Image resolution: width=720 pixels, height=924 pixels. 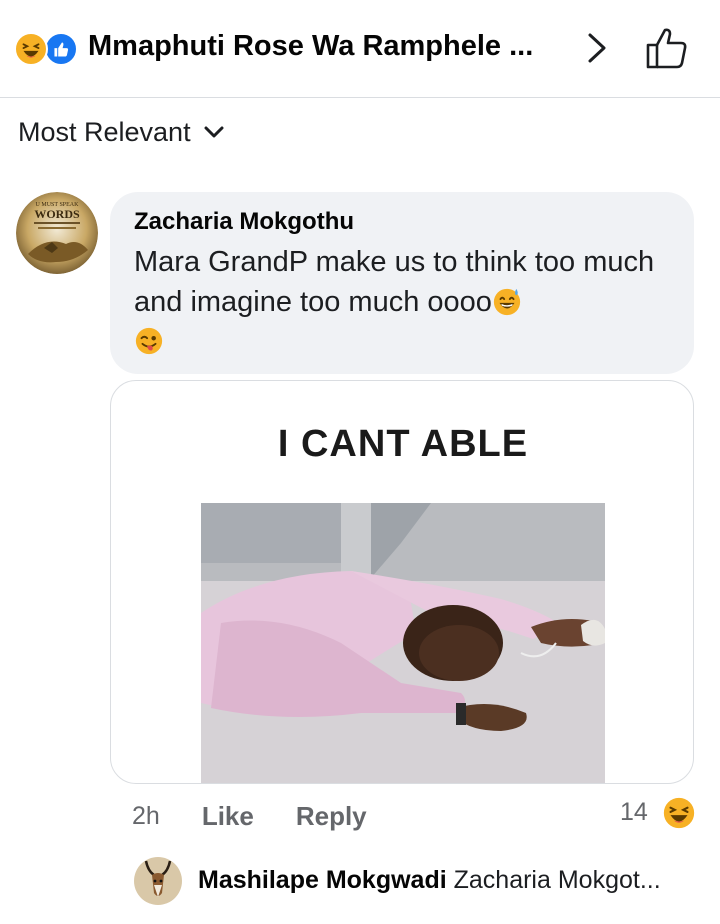 I want to click on commenter-avatar: U MUST SPEAK WORDS, so click(x=57, y=233).